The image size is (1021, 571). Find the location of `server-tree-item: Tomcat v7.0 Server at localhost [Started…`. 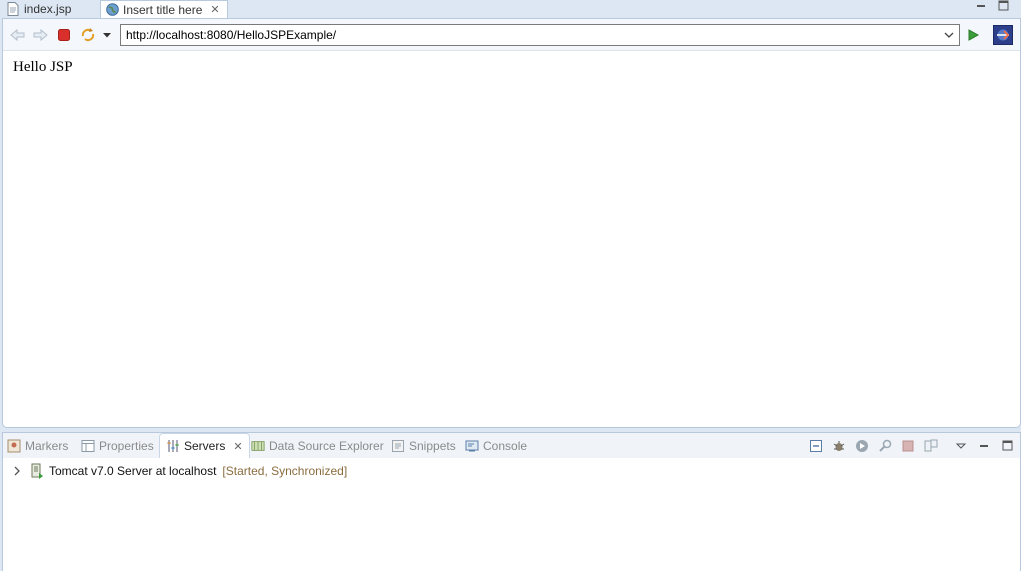

server-tree-item: Tomcat v7.0 Server at localhost [Started… is located at coordinates (179, 471).